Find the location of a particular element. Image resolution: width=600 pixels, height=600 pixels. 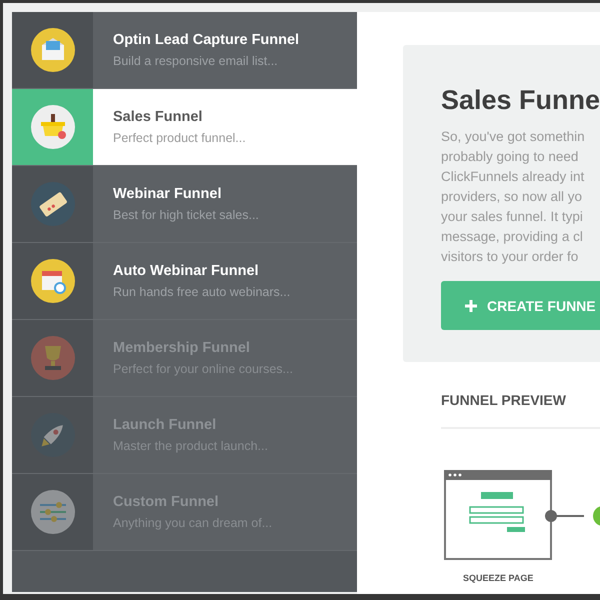

calendar-icon is located at coordinates (52, 281).